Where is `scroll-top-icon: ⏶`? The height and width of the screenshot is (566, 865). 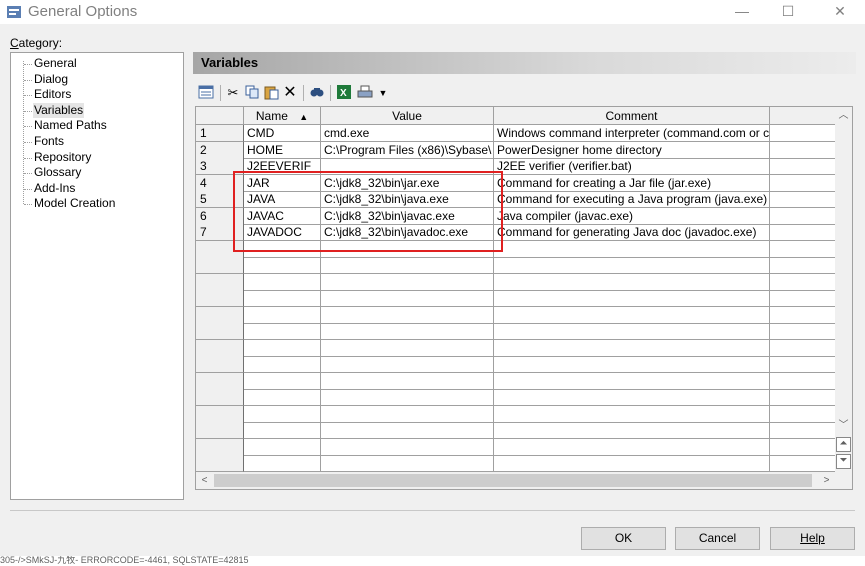
scroll-top-icon: ⏶ is located at coordinates (843, 444).